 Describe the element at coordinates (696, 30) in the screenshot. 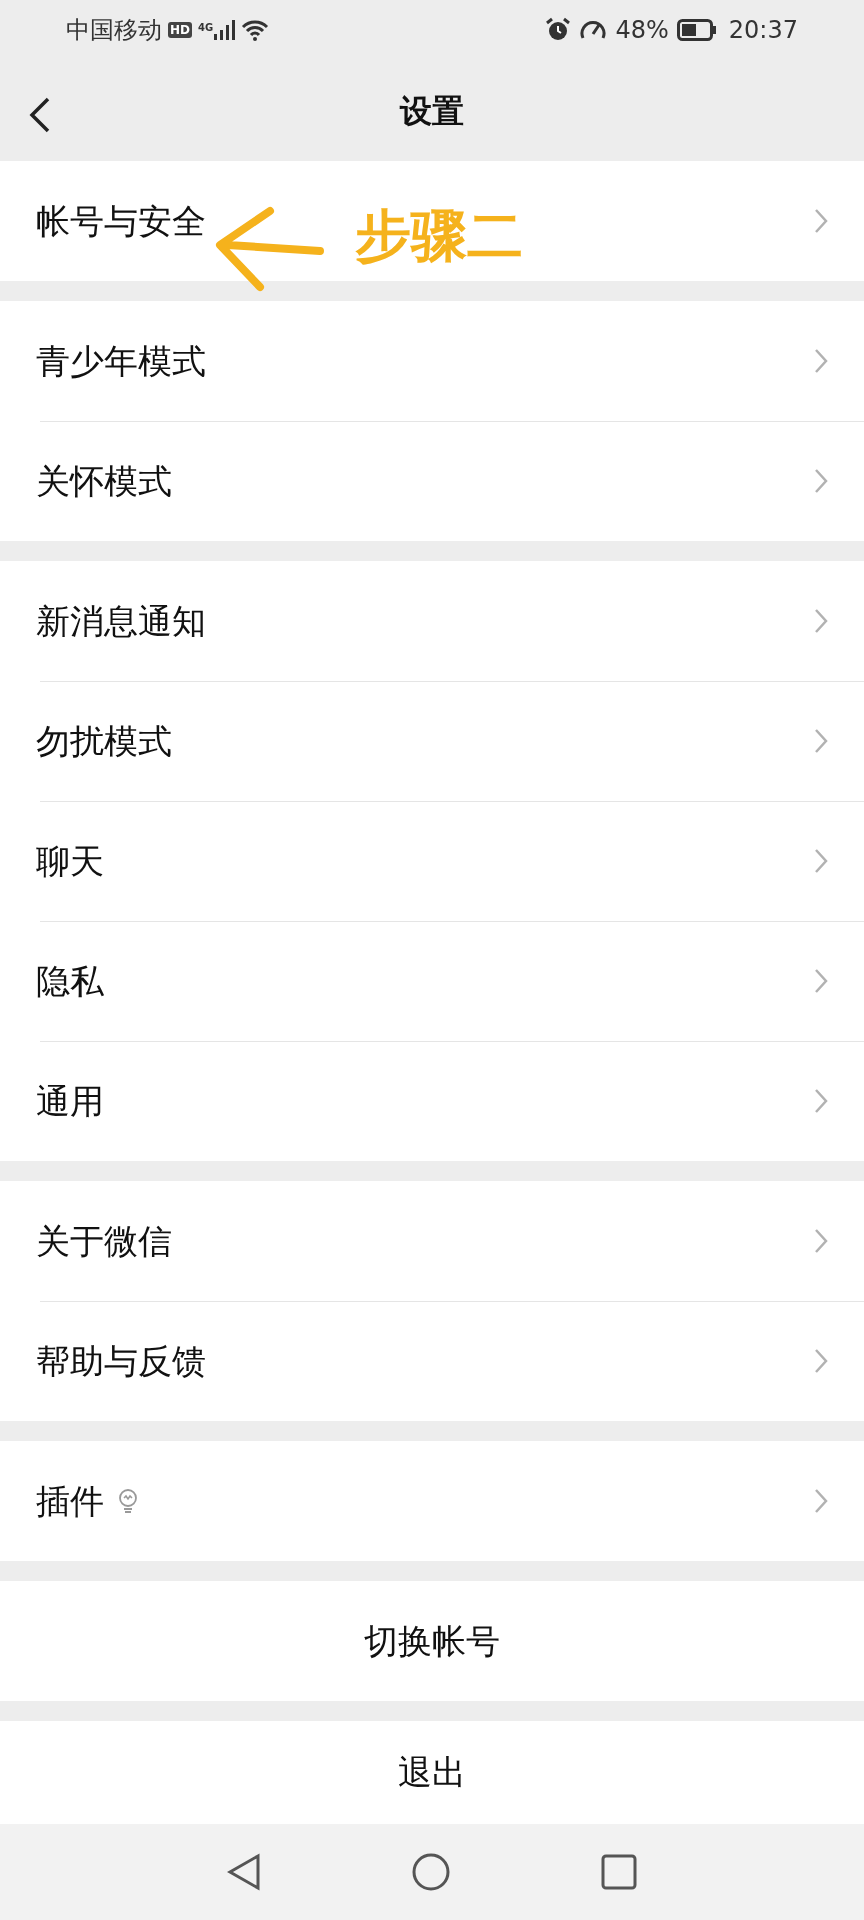

I see `battery-icon` at that location.